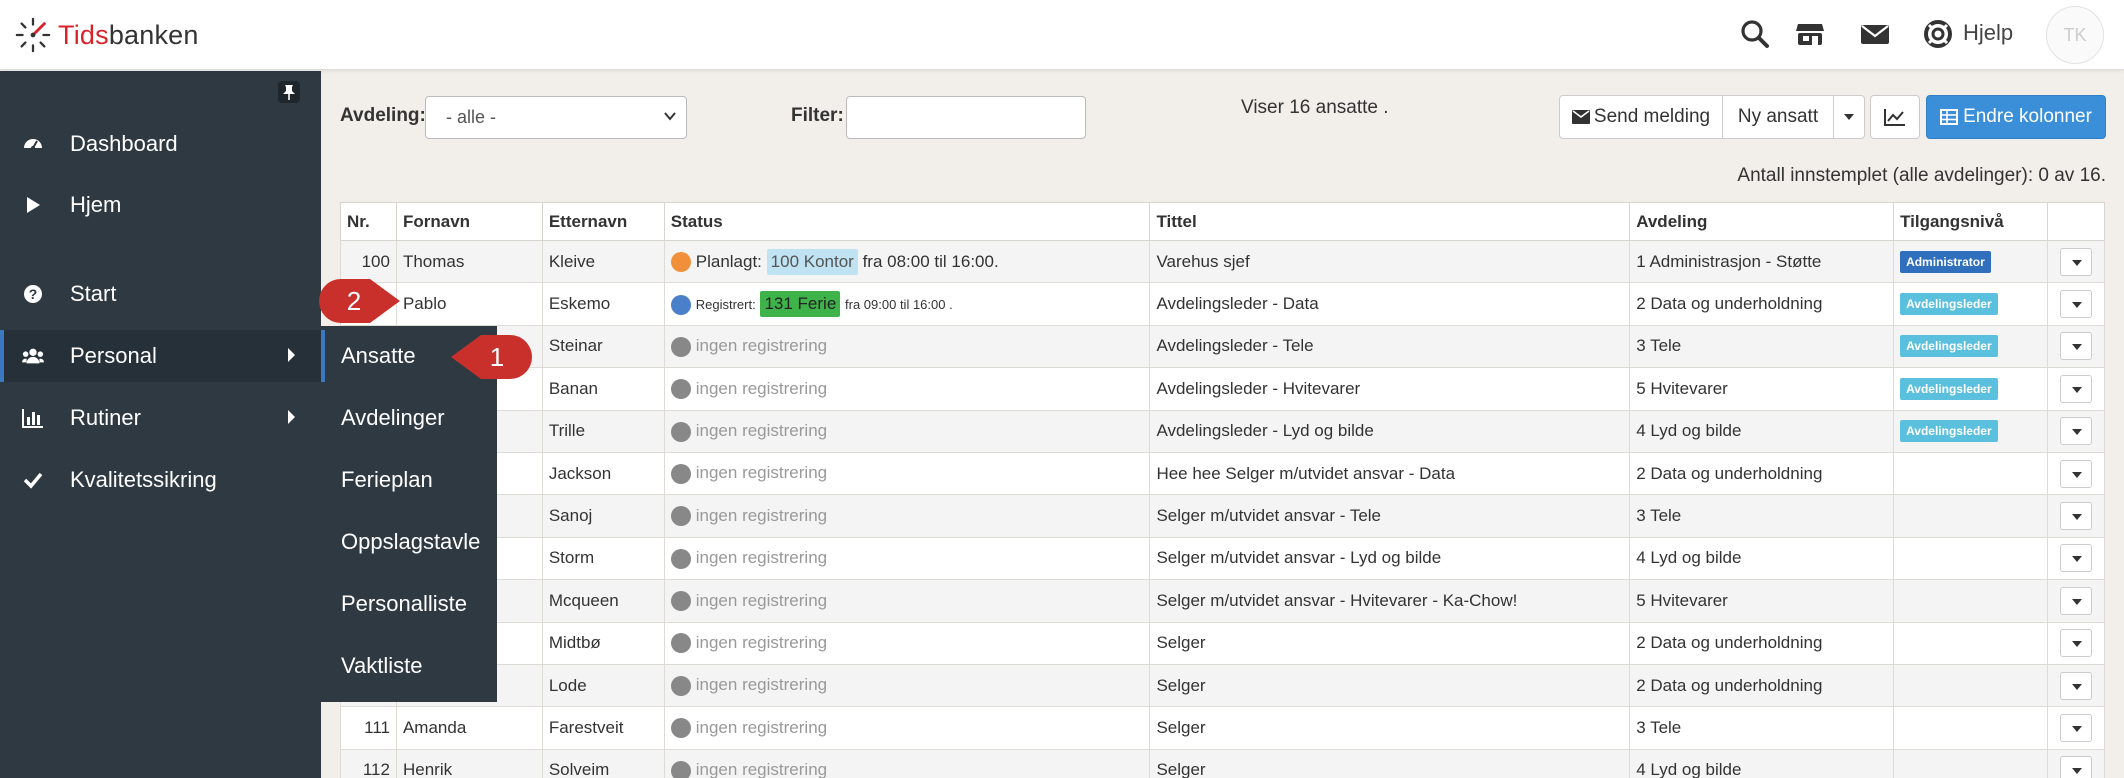 The image size is (2124, 778). I want to click on cell-last-name: Midtbø, so click(603, 643).